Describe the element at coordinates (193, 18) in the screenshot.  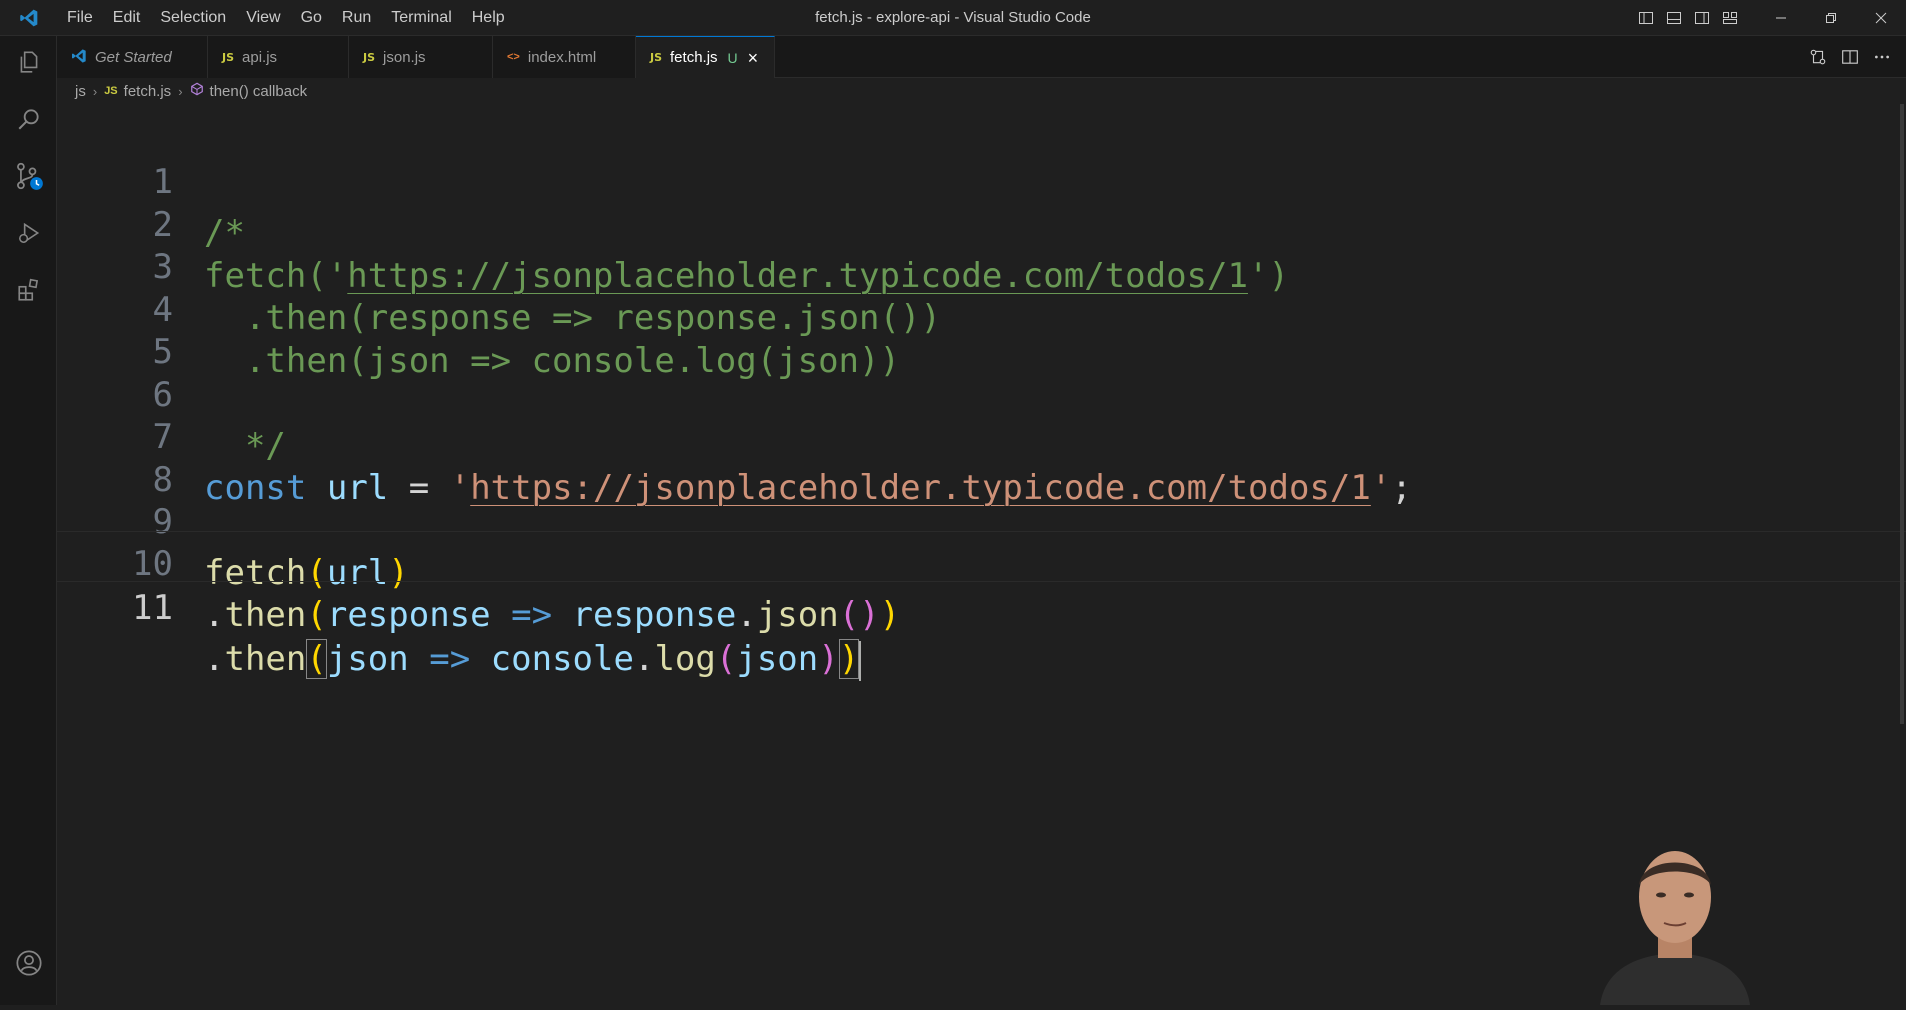
I see `menu-selection: Selection` at that location.